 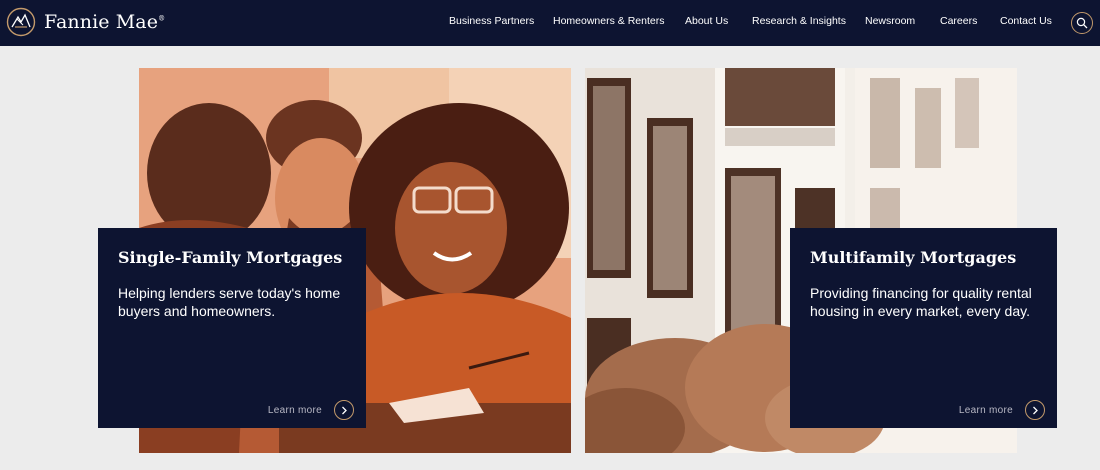 I want to click on nav-about-us: About Us, so click(x=706, y=21).